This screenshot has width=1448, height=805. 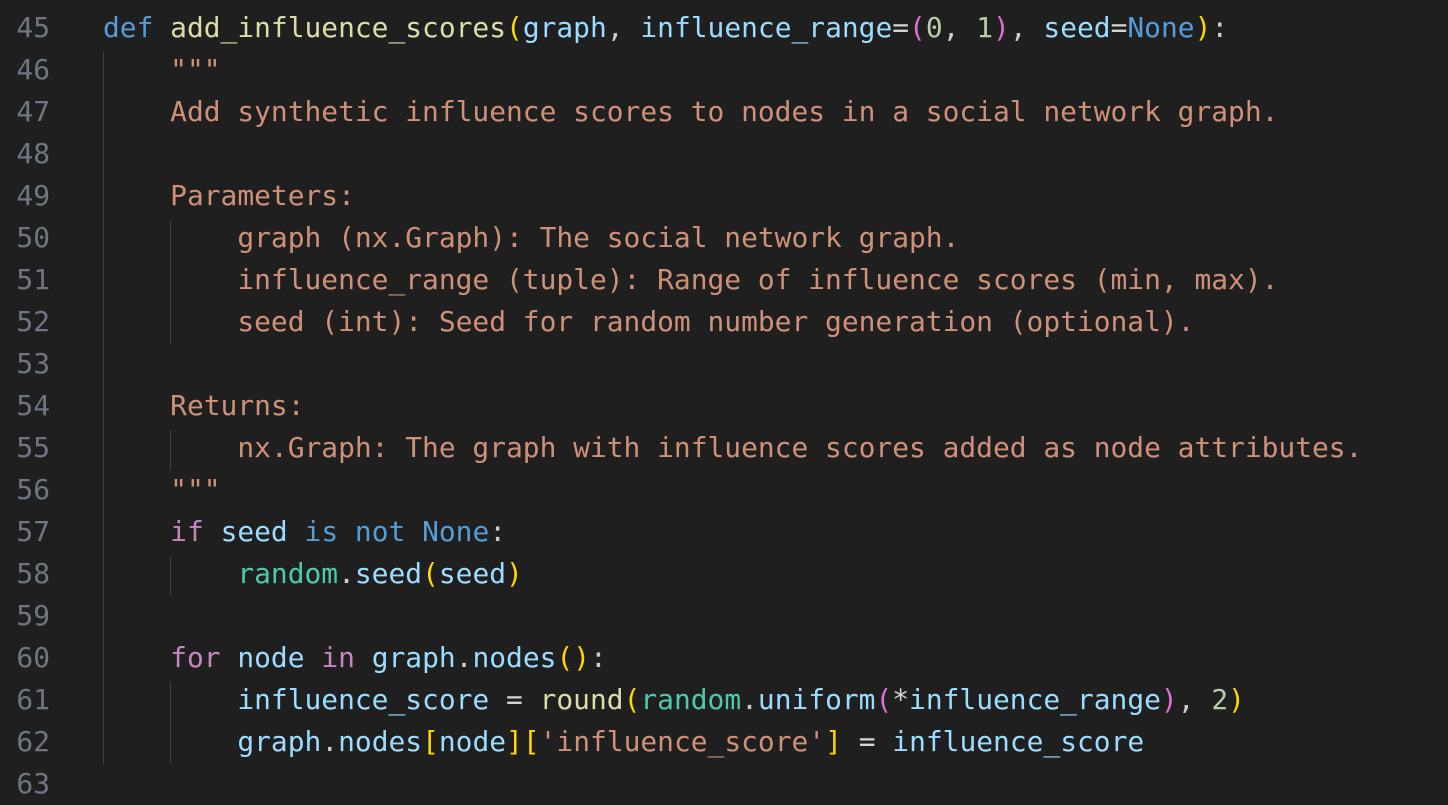 I want to click on code-token: 0, so click(x=934, y=27).